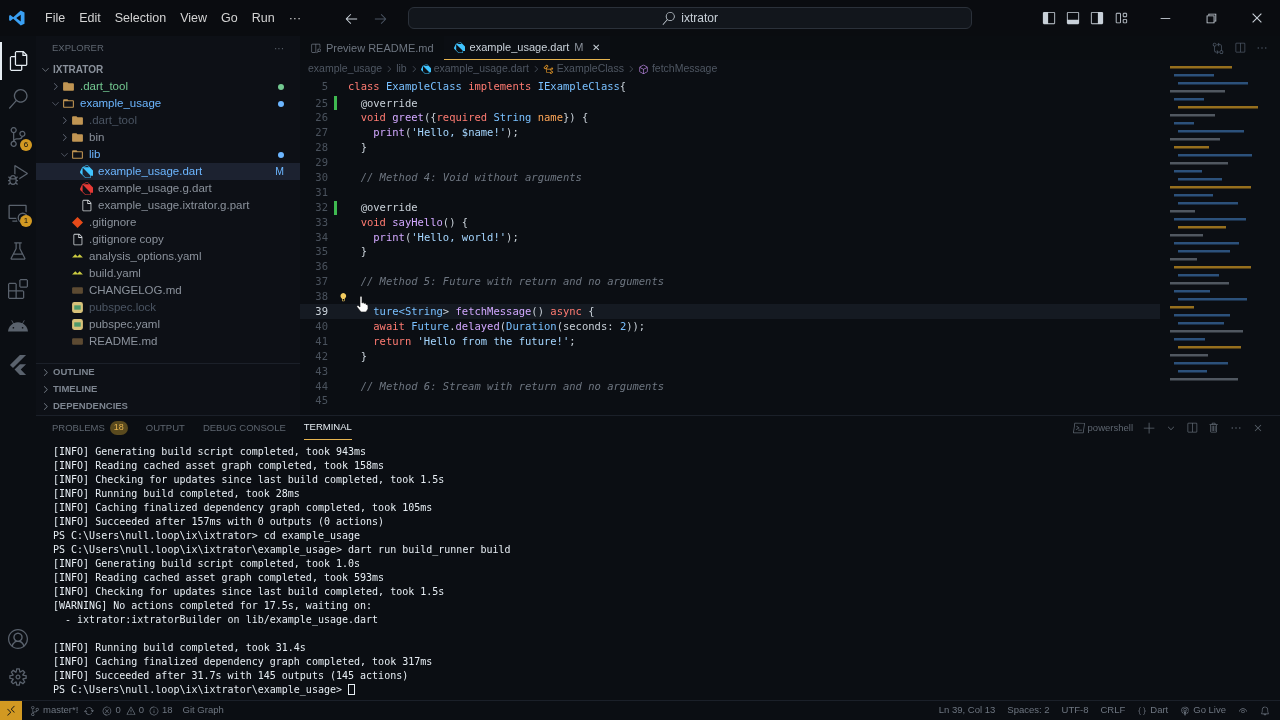 This screenshot has width=1280, height=720. What do you see at coordinates (372, 48) in the screenshot?
I see `editor-tab: Preview README.md` at bounding box center [372, 48].